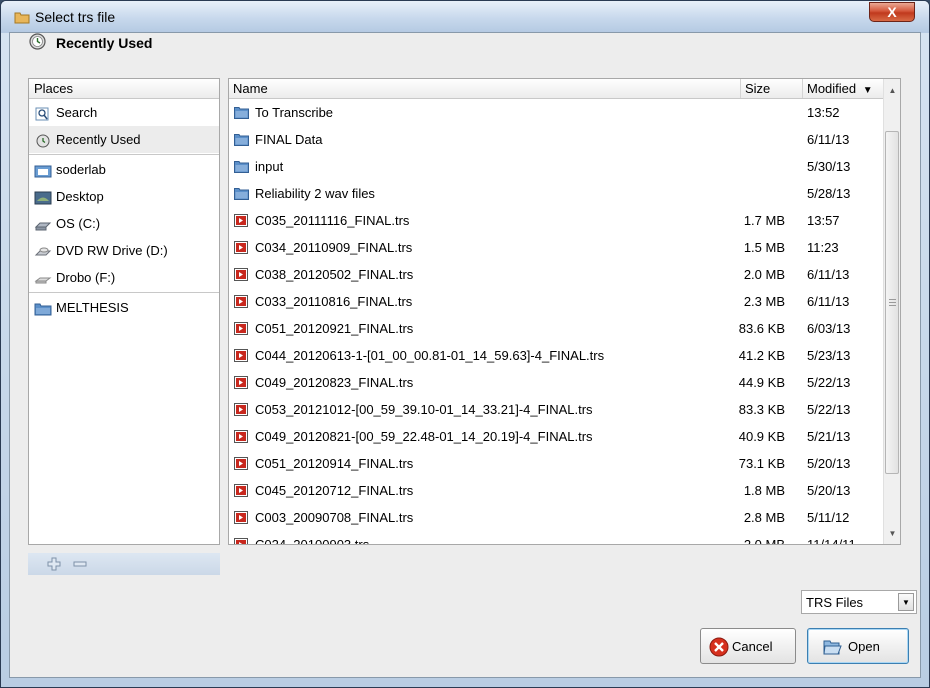 Image resolution: width=930 pixels, height=688 pixels. Describe the element at coordinates (289, 139) in the screenshot. I see `file-name: FINAL Data` at that location.